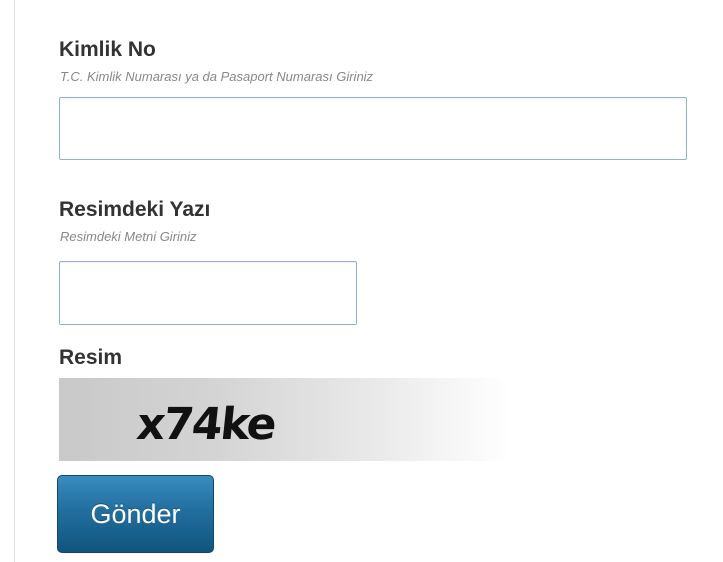 This screenshot has width=723, height=562. Describe the element at coordinates (284, 419) in the screenshot. I see `captcha-image: x74ke` at that location.